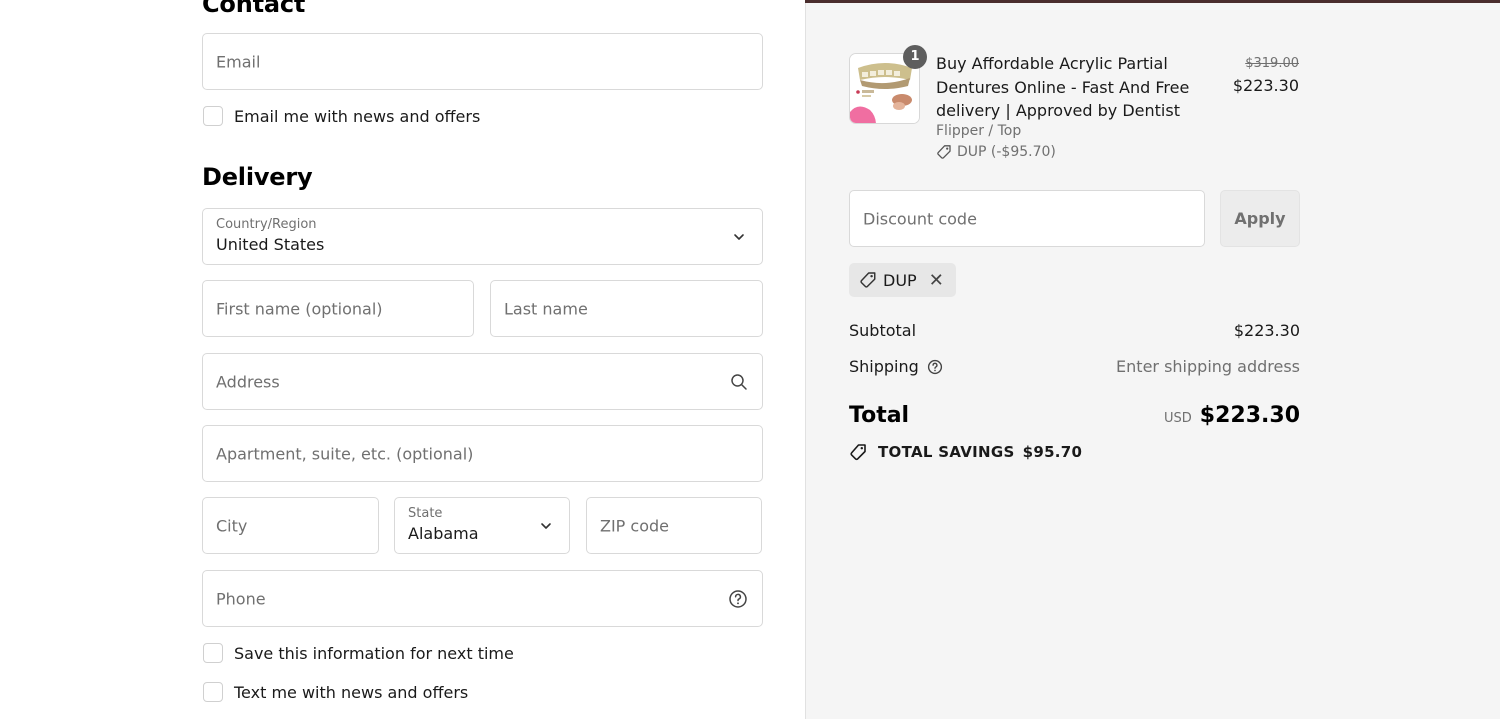 Image resolution: width=1500 pixels, height=719 pixels. What do you see at coordinates (254, 9) in the screenshot?
I see `contact-title: Contact` at bounding box center [254, 9].